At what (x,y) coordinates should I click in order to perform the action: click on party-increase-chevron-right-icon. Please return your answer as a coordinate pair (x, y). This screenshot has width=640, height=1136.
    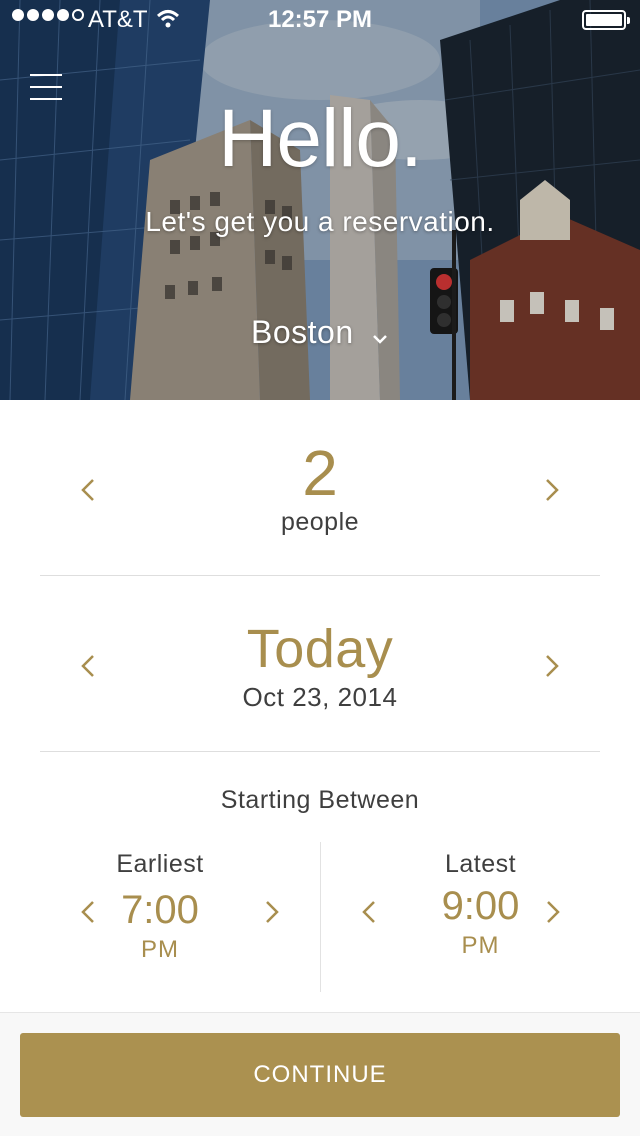
    Looking at the image, I should click on (552, 490).